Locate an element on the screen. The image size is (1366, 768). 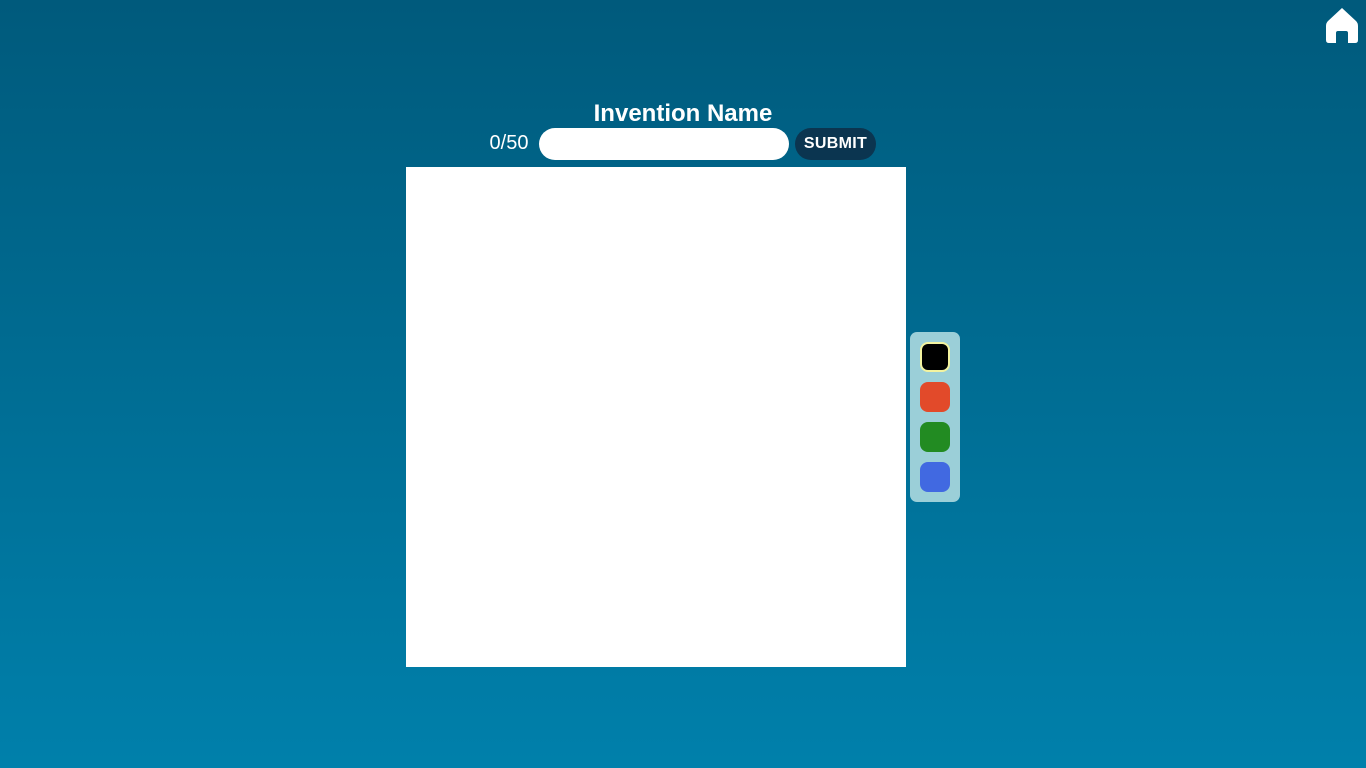
home-icon is located at coordinates (1342, 25).